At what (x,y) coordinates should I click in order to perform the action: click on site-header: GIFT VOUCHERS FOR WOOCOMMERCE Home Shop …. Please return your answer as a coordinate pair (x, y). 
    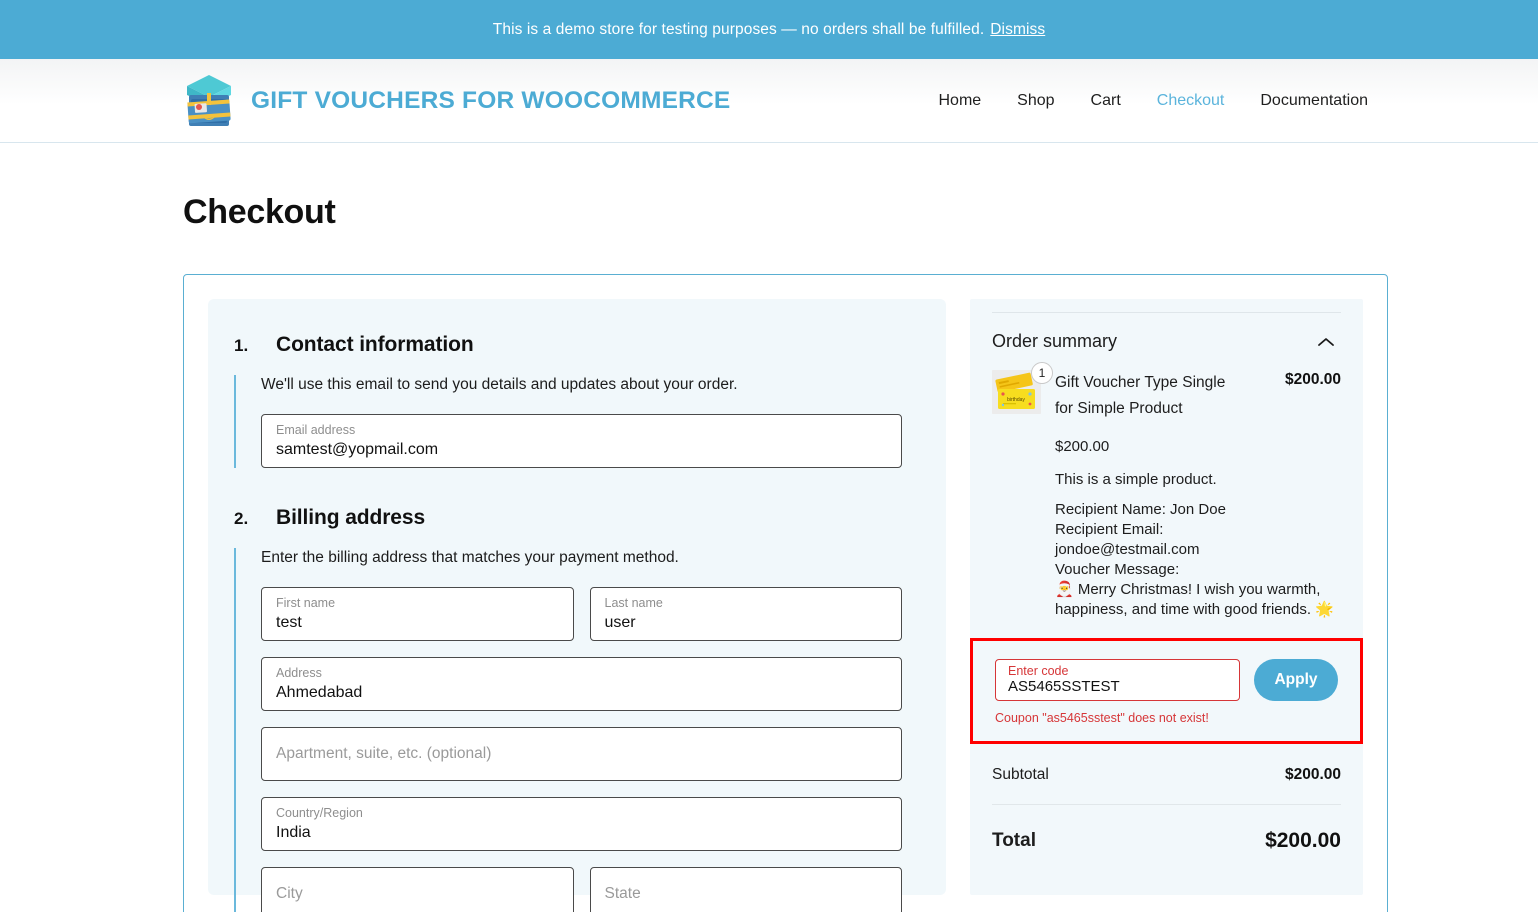
    Looking at the image, I should click on (769, 101).